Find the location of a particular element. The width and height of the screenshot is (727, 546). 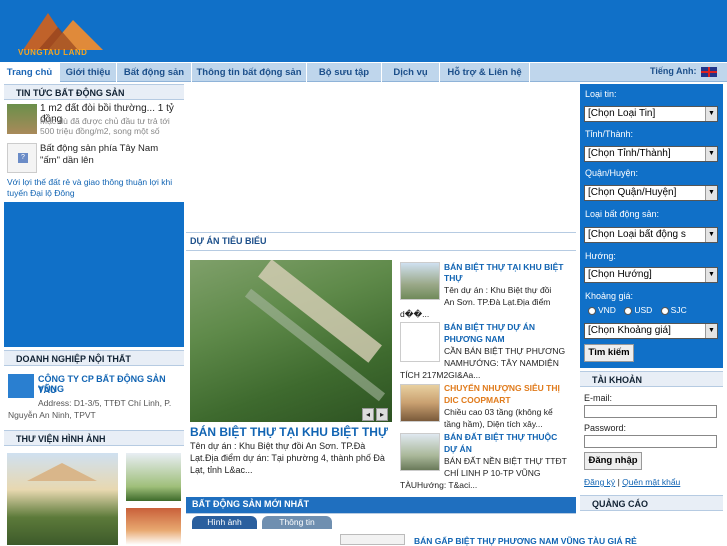

tab-images: Hình ảnh is located at coordinates (224, 522).